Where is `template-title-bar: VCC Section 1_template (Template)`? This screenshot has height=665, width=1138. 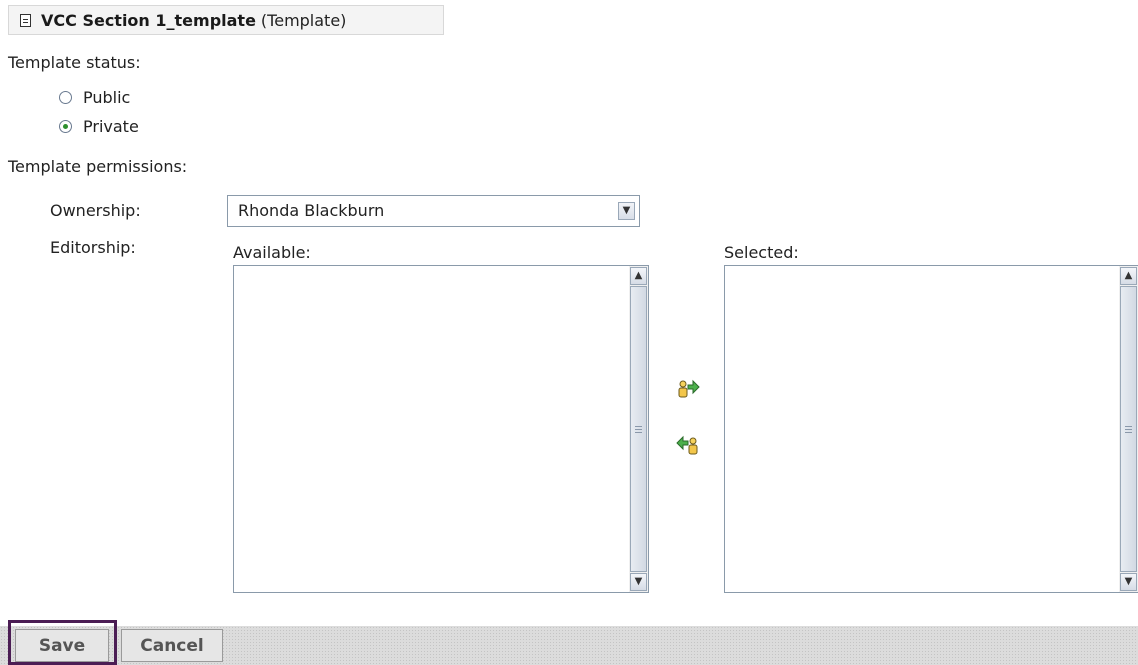
template-title-bar: VCC Section 1_template (Template) is located at coordinates (226, 20).